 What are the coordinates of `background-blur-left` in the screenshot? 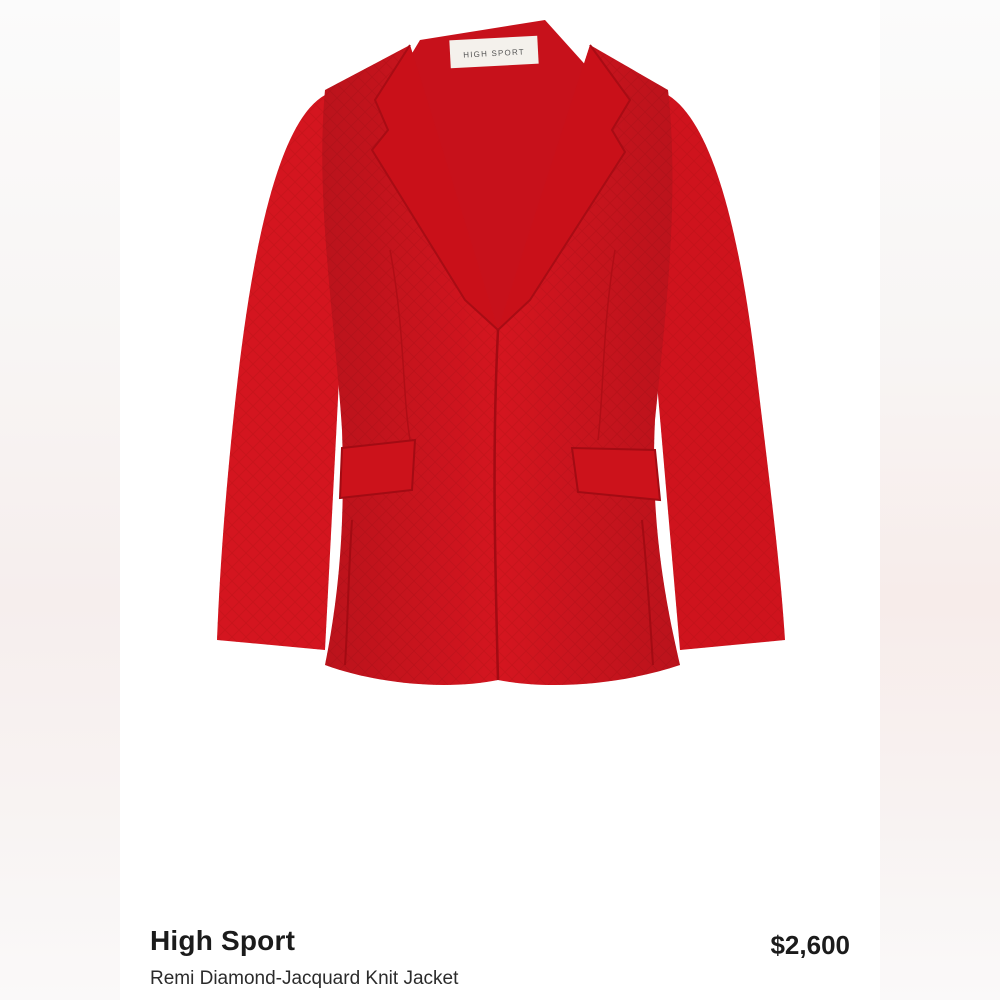 It's located at (60, 500).